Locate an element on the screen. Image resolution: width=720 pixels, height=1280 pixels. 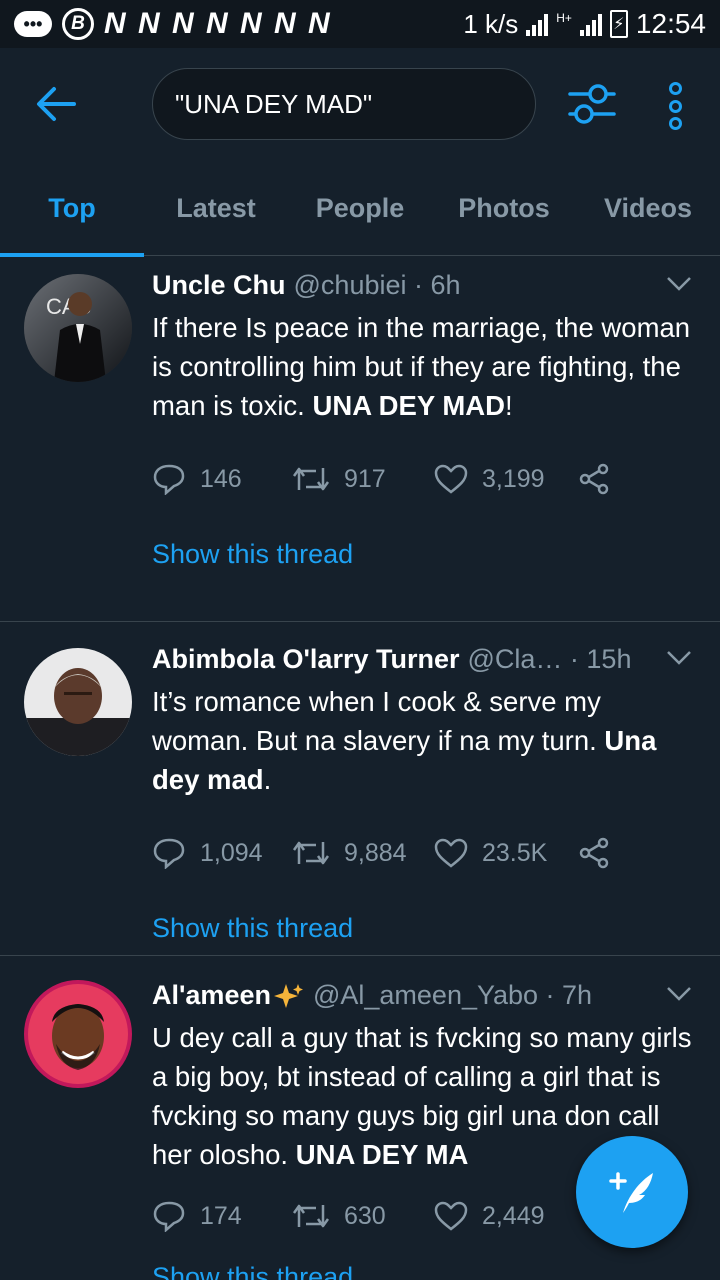
tweet-header: Uncle Chu @chubiei · 6h is located at coordinates (426, 287).